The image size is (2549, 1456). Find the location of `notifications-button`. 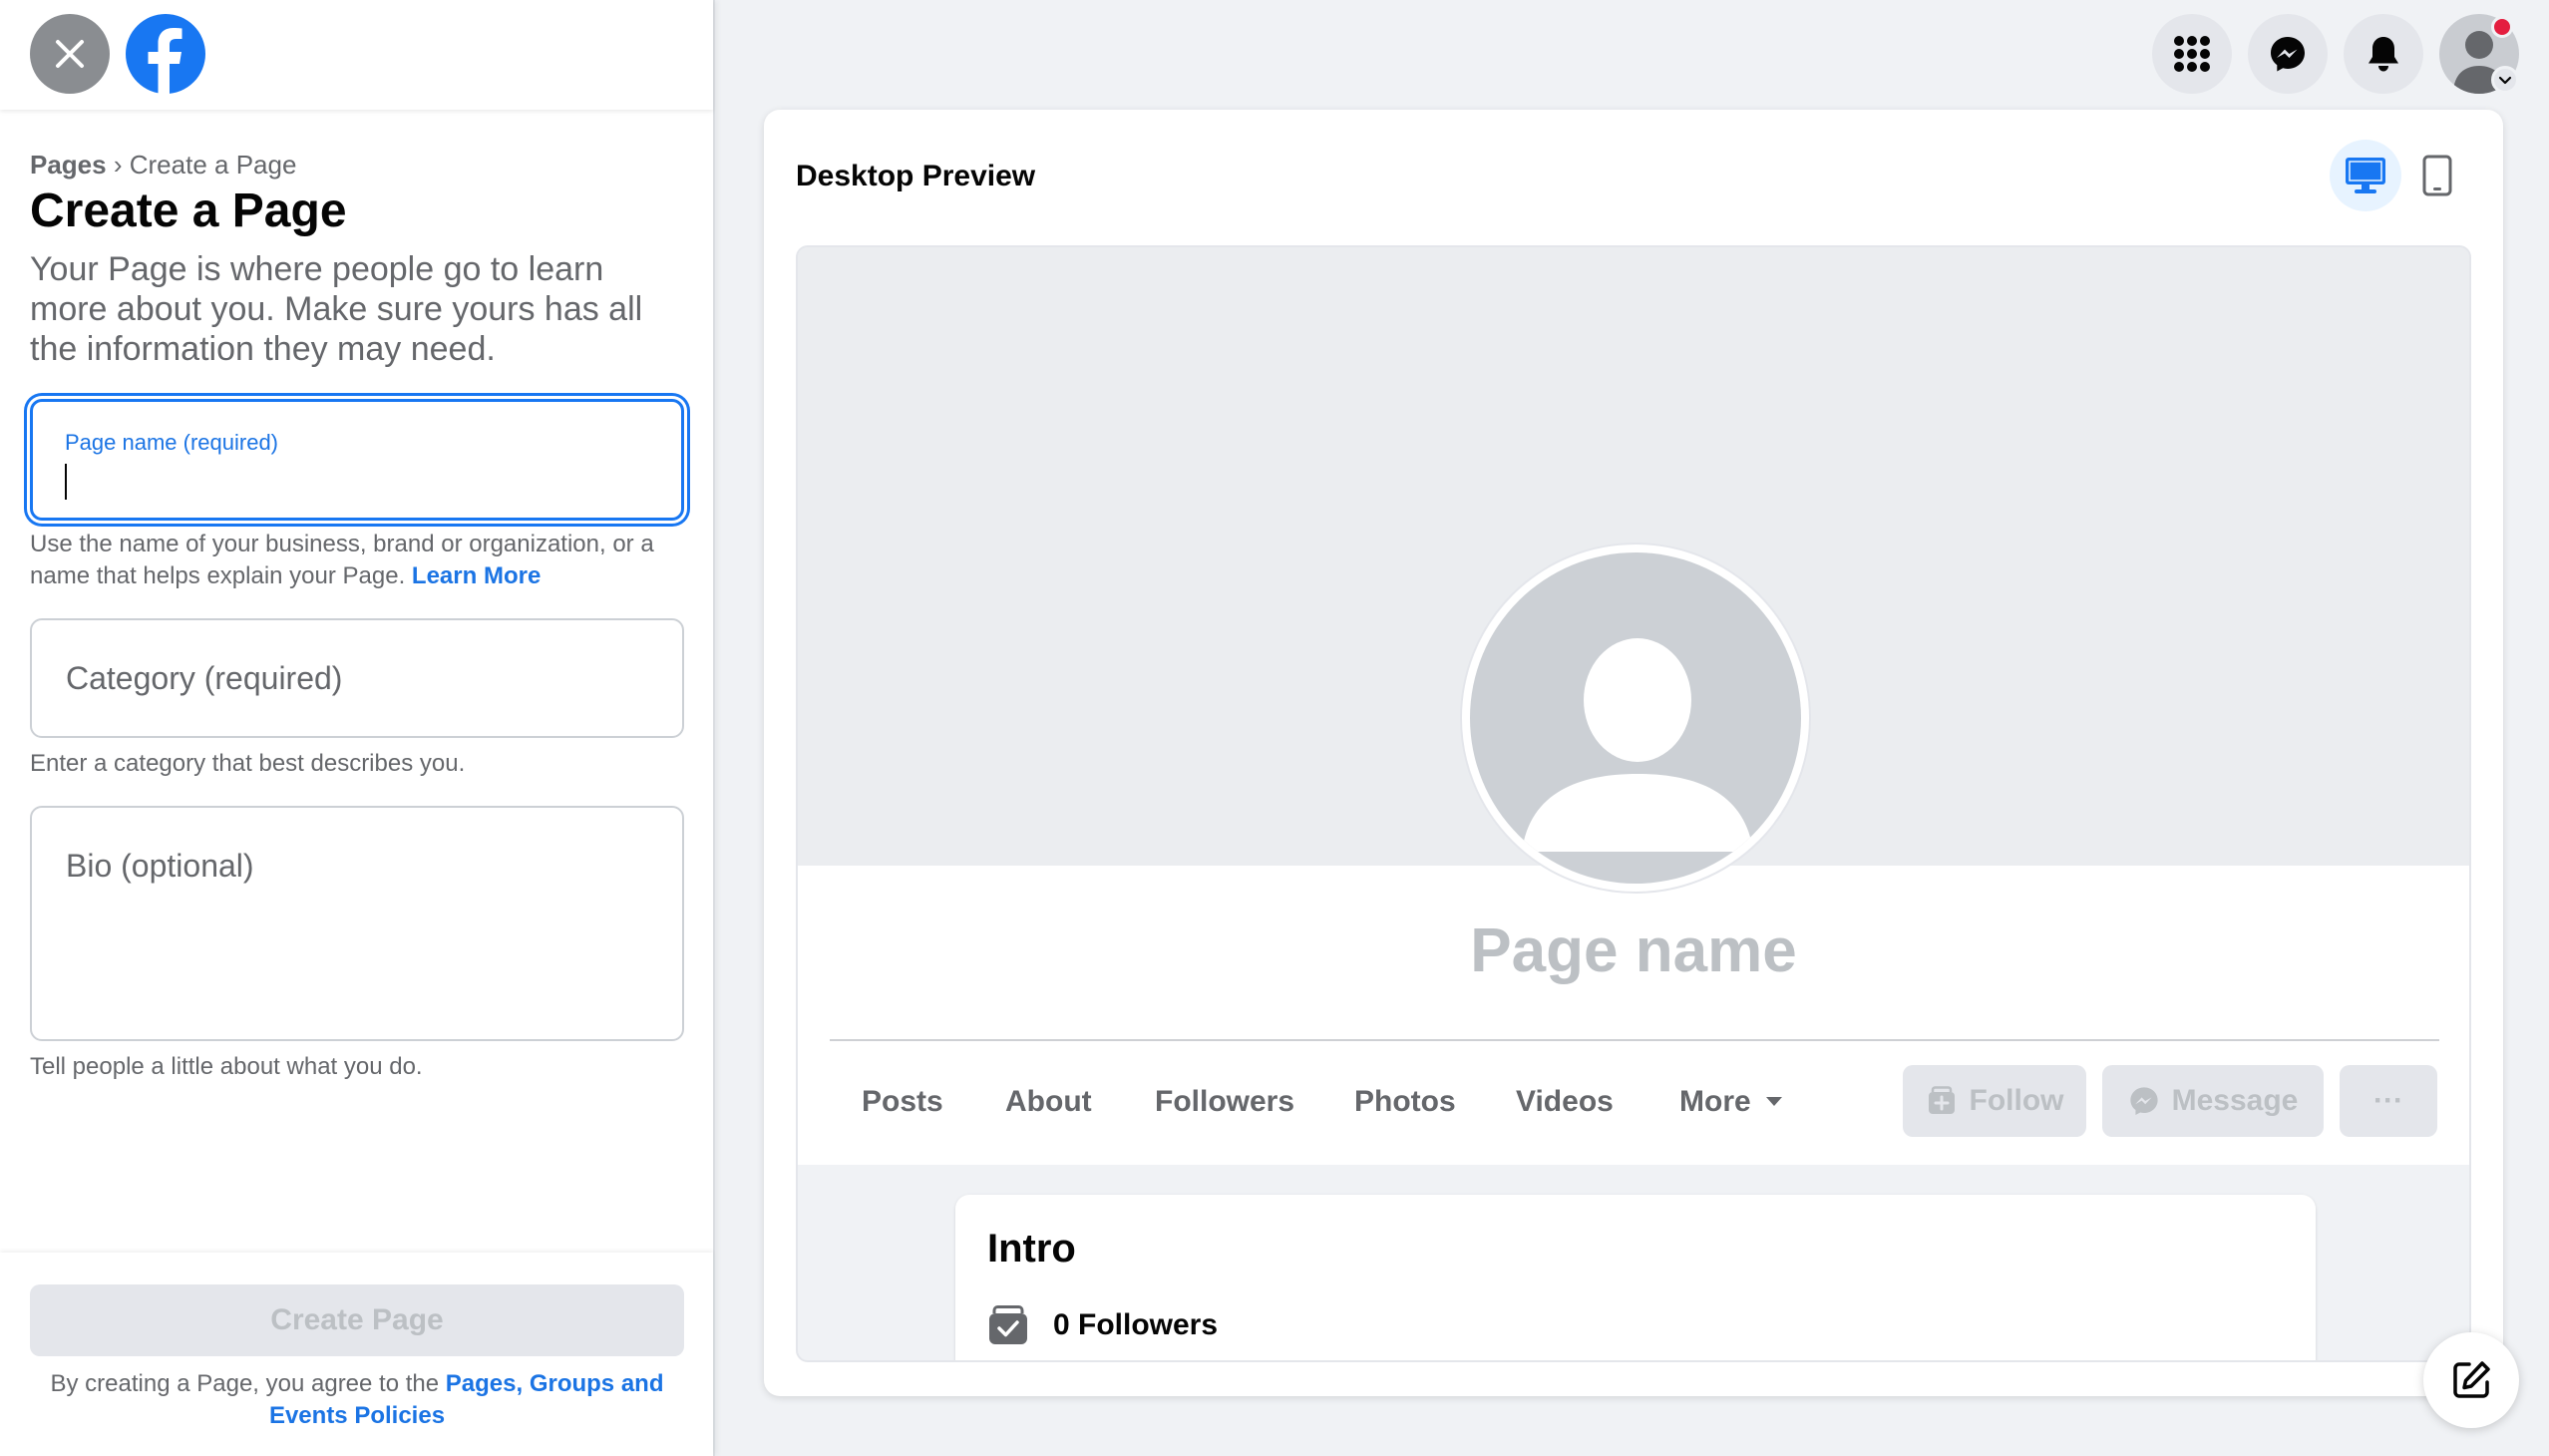

notifications-button is located at coordinates (2383, 54).